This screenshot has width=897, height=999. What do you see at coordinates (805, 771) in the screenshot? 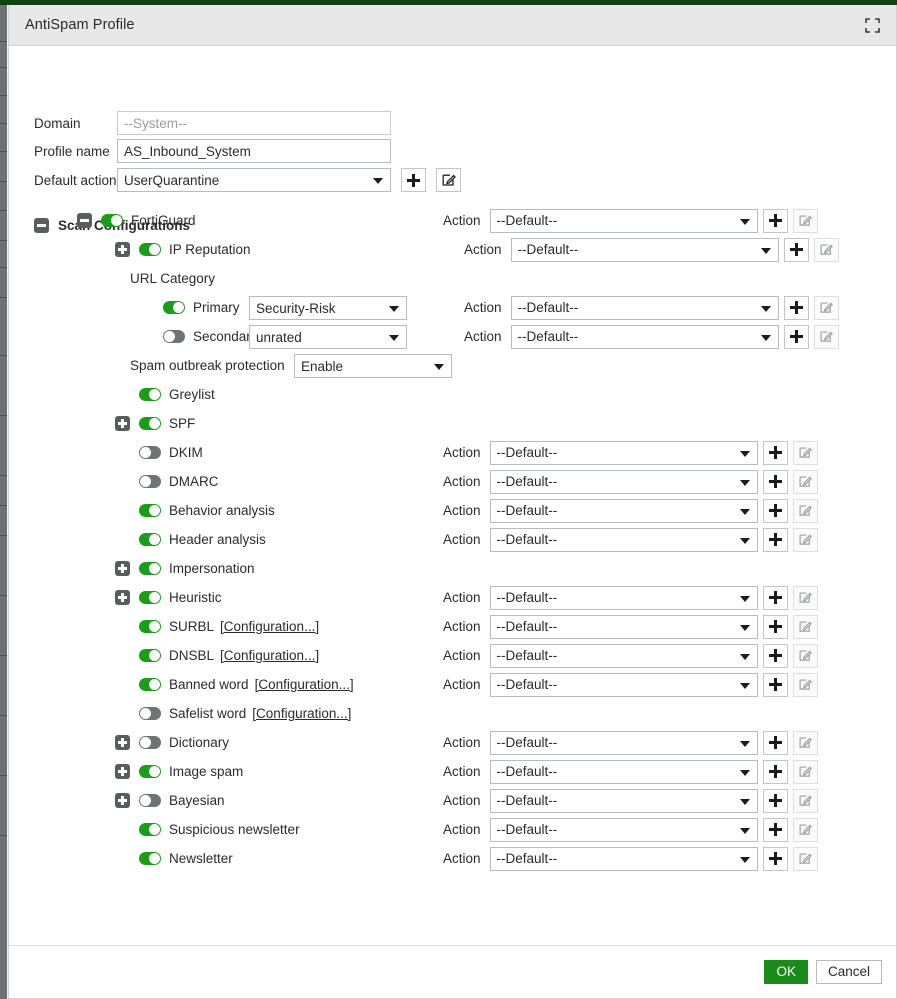
I see `action-edit-button-image-spam` at bounding box center [805, 771].